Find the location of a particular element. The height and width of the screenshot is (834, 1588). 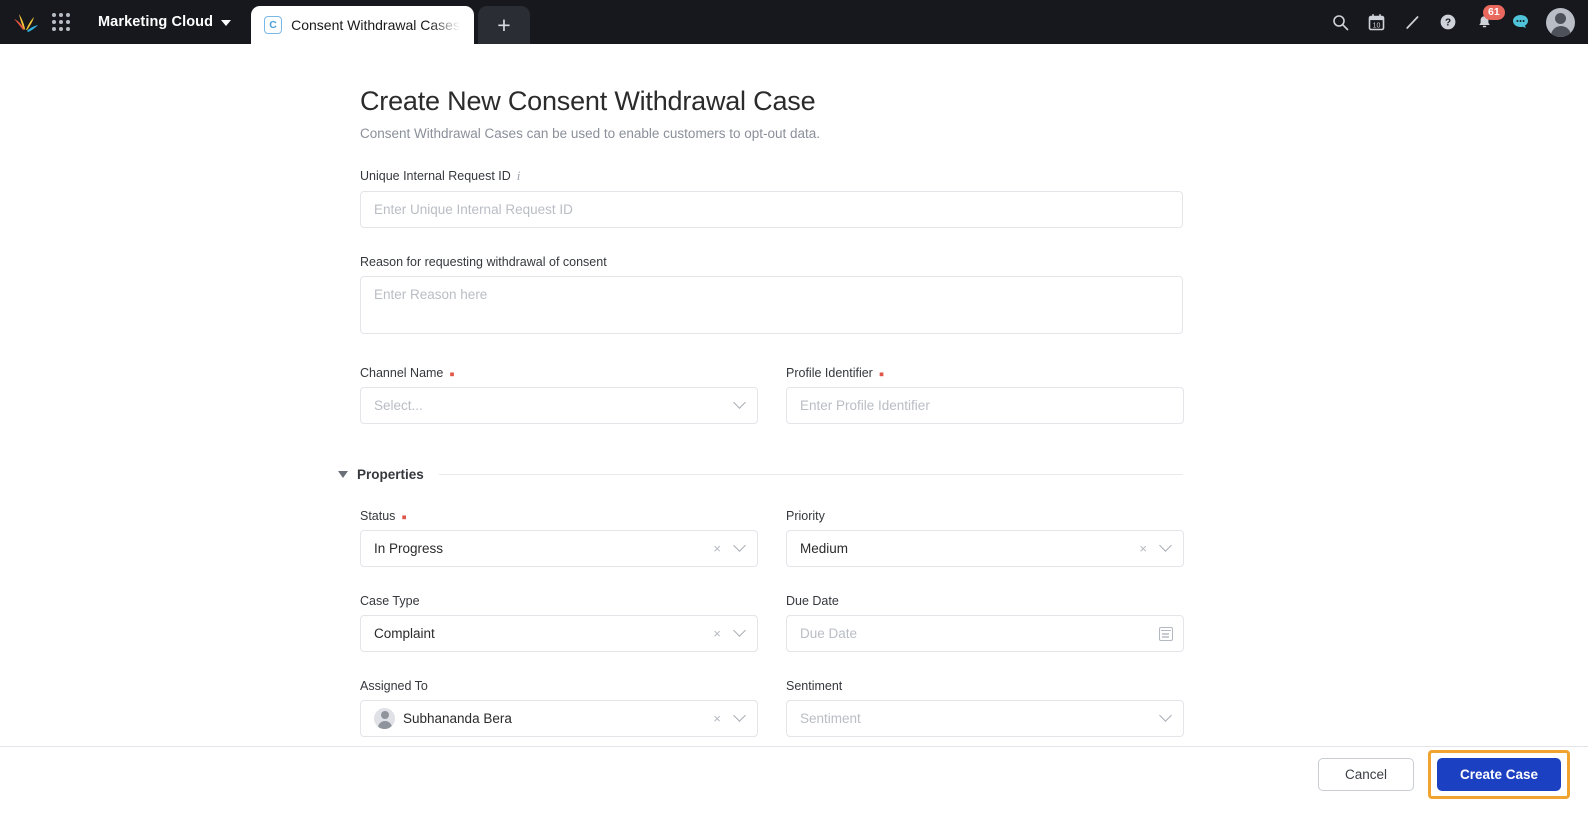

case-type-value: Complaint is located at coordinates (404, 633).